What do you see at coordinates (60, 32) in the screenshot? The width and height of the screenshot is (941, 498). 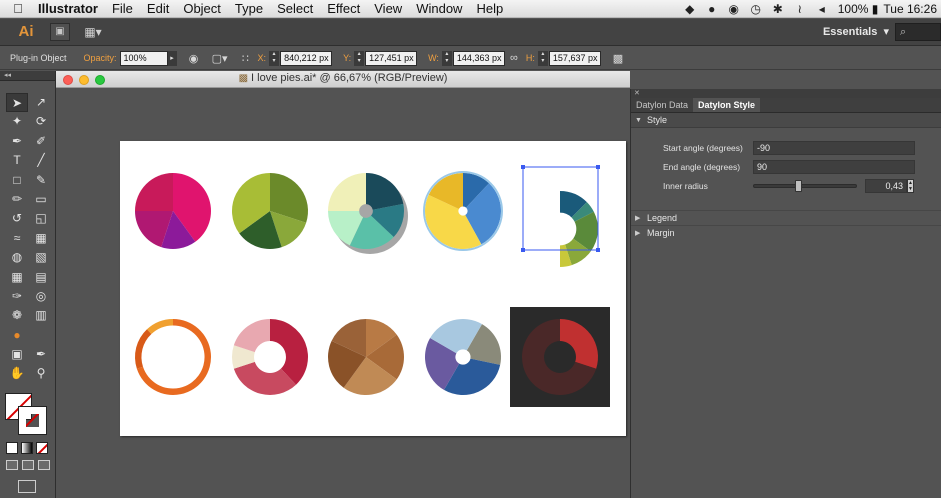 I see `bridge-button: ▣` at bounding box center [60, 32].